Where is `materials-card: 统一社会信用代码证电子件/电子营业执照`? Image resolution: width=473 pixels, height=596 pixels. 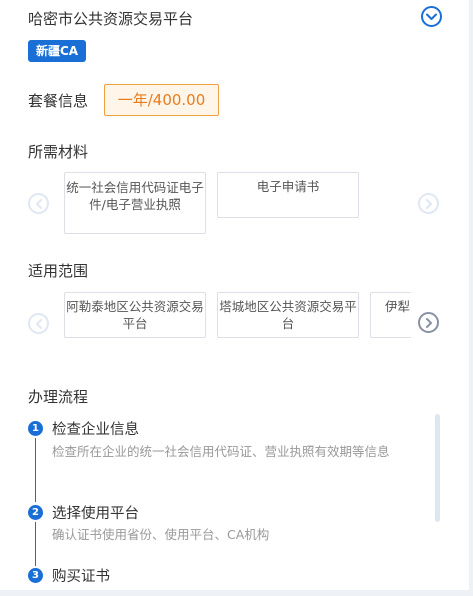 materials-card: 统一社会信用代码证电子件/电子营业执照 is located at coordinates (135, 203).